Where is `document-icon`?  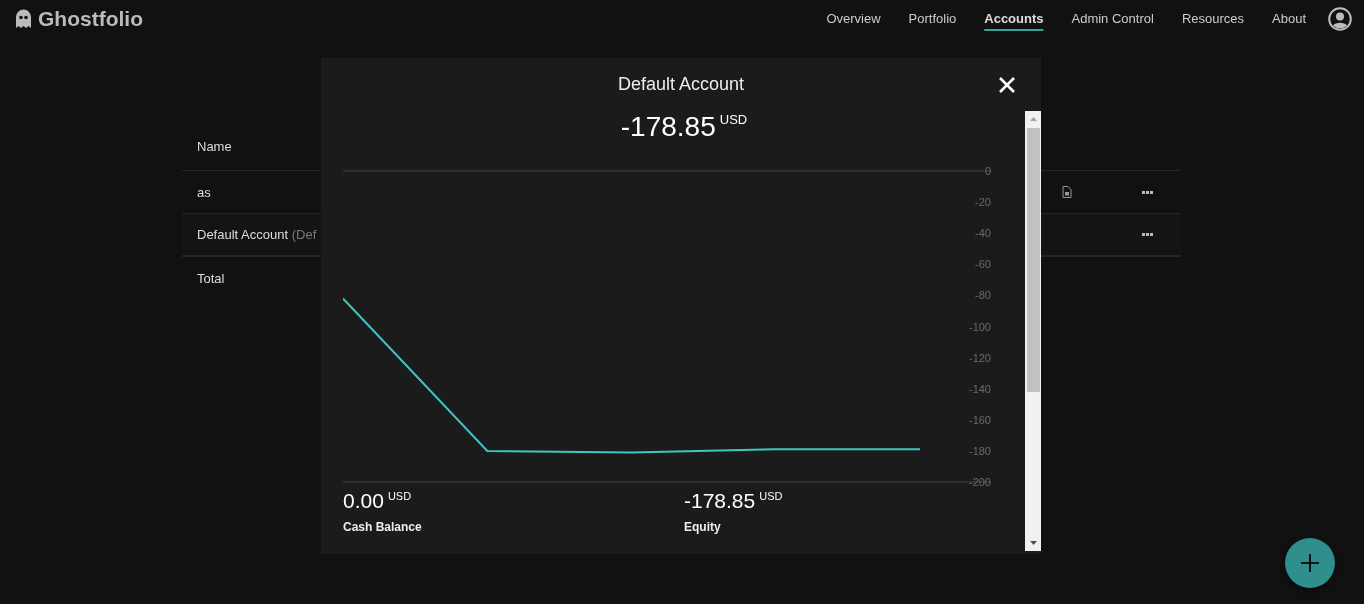
document-icon is located at coordinates (1067, 192).